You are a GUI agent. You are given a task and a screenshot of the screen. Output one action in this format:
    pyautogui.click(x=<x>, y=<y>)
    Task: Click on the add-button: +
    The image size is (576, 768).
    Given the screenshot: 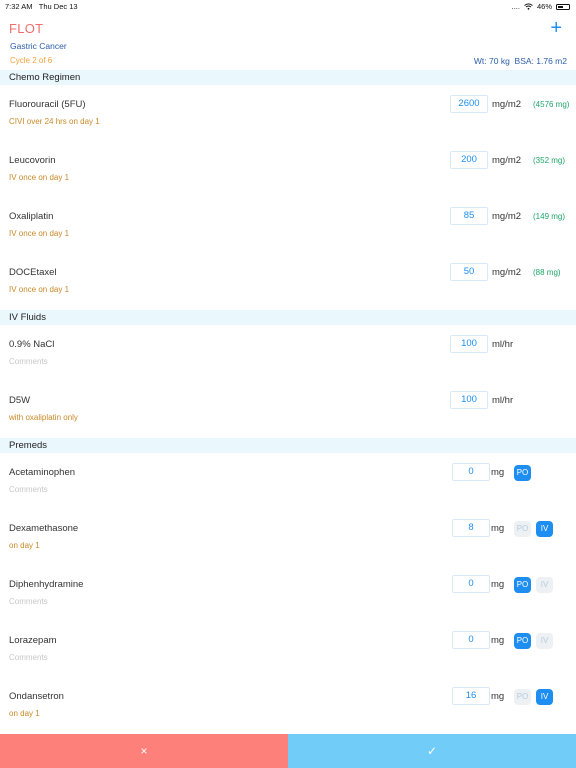 What is the action you would take?
    pyautogui.click(x=556, y=28)
    